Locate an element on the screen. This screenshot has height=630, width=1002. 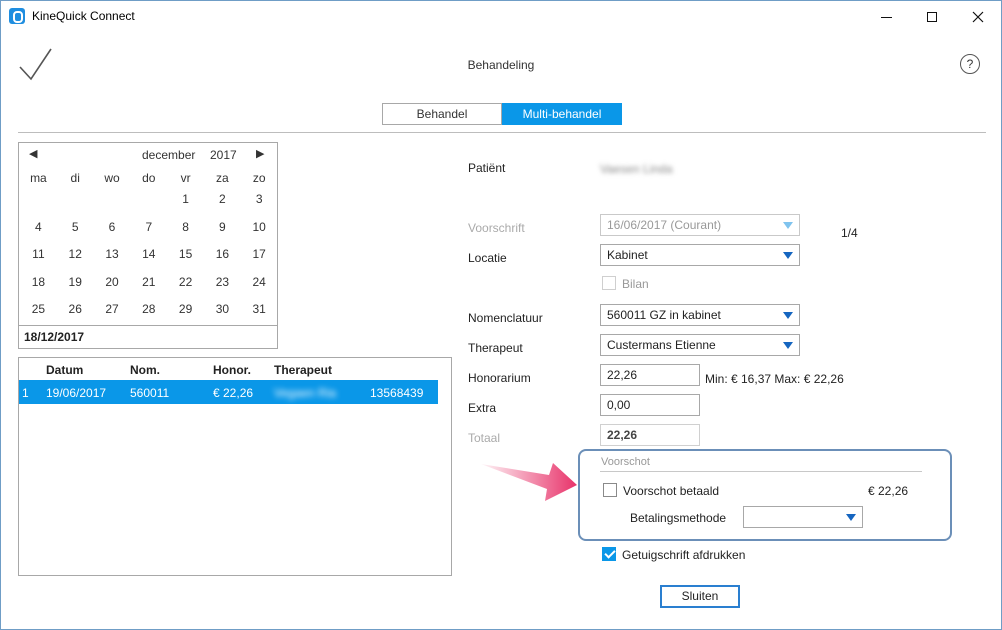
patient-value: Vaesen Linda is located at coordinates (636, 169).